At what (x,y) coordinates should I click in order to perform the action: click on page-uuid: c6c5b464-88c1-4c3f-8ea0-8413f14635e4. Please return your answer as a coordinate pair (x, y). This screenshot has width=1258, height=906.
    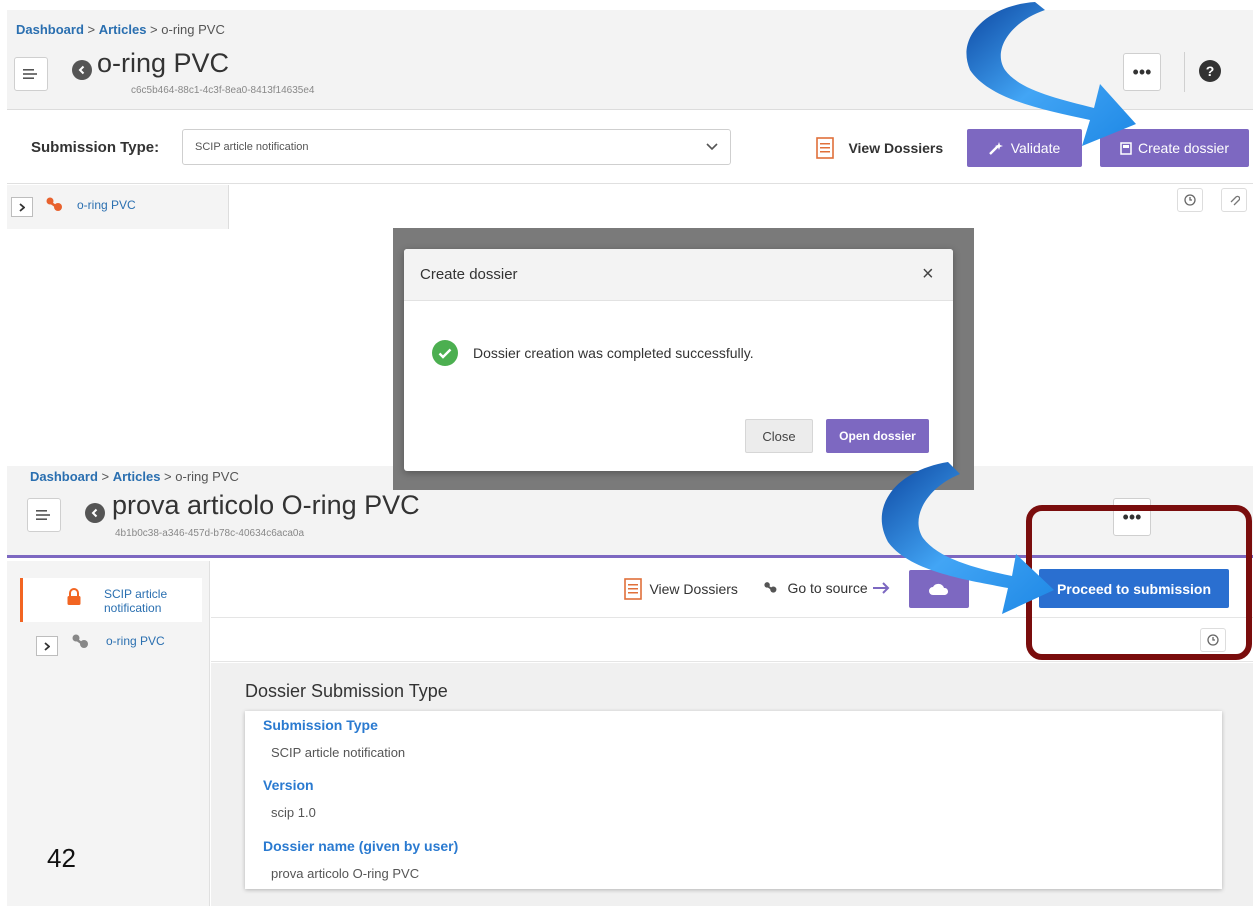
    Looking at the image, I should click on (223, 90).